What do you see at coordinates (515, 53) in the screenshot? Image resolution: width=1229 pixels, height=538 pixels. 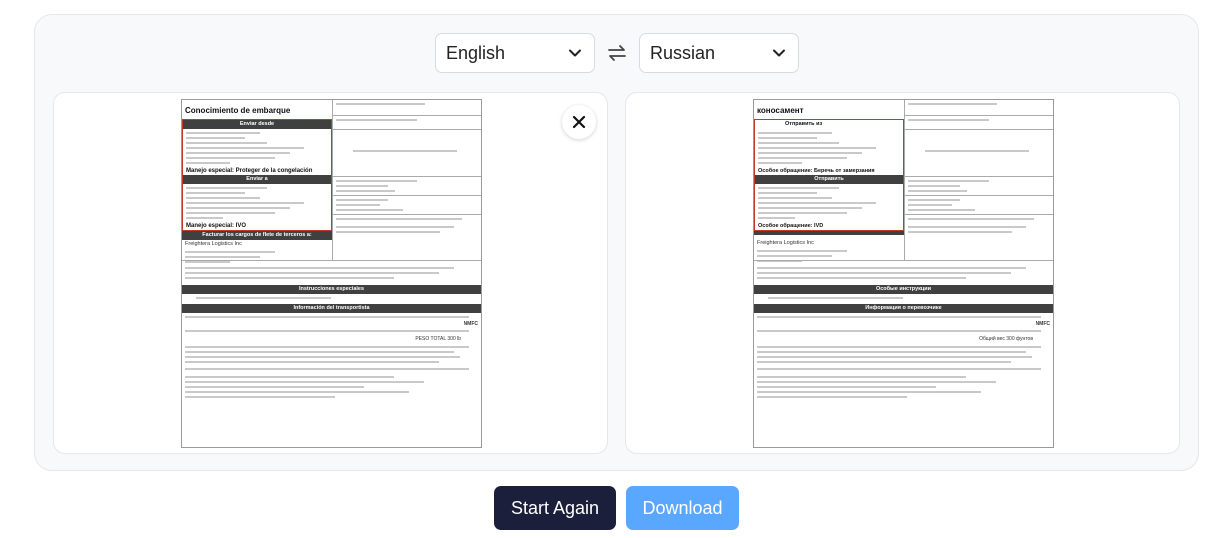 I see `source-language-select: English` at bounding box center [515, 53].